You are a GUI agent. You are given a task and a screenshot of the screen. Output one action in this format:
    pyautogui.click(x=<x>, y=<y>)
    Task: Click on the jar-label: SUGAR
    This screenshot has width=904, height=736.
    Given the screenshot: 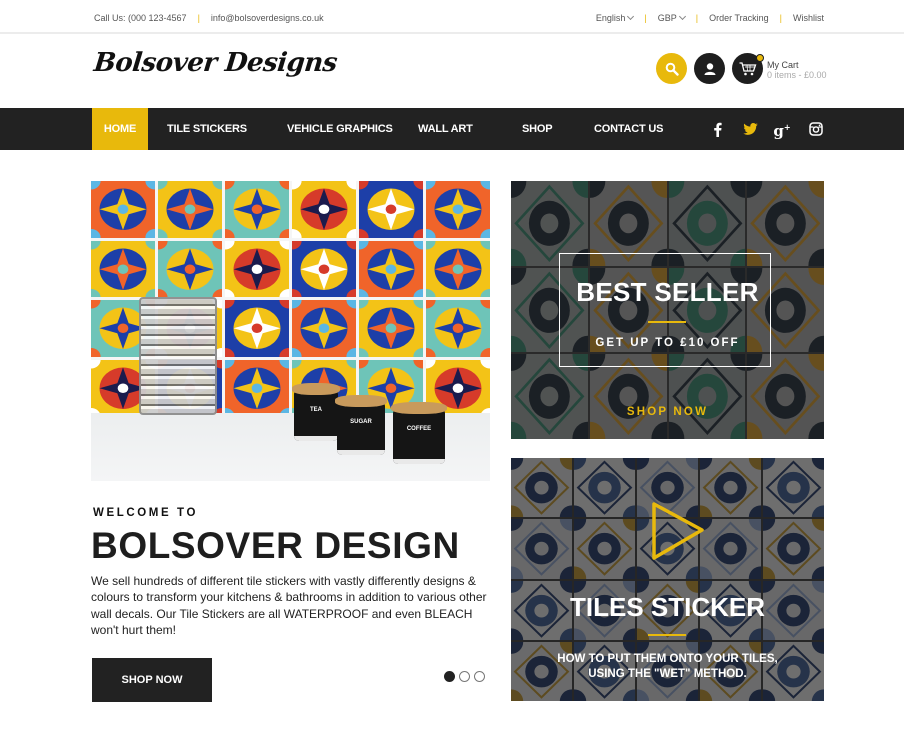 What is the action you would take?
    pyautogui.click(x=361, y=422)
    